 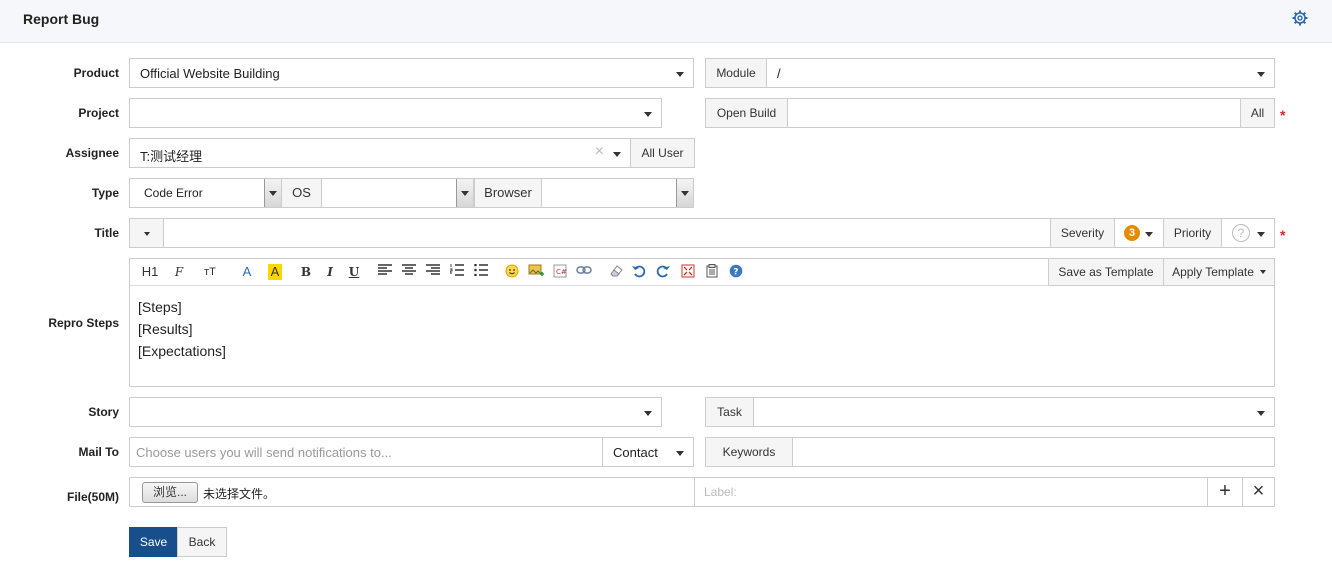 What do you see at coordinates (729, 412) in the screenshot?
I see `task-label: Task` at bounding box center [729, 412].